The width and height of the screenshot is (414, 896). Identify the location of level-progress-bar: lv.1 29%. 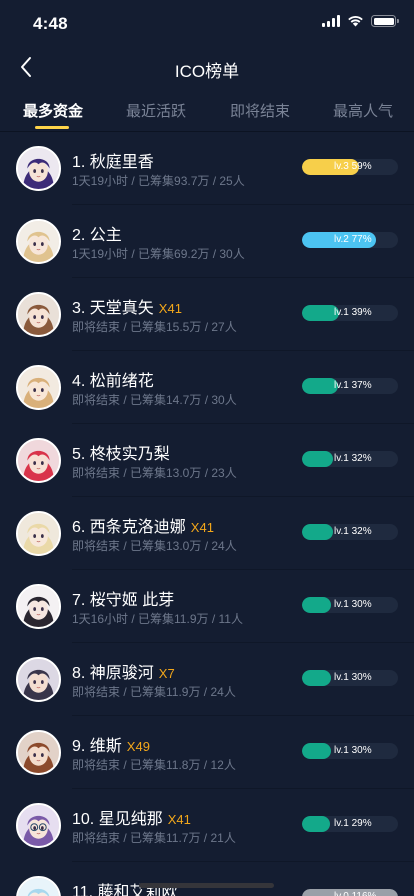
(350, 824).